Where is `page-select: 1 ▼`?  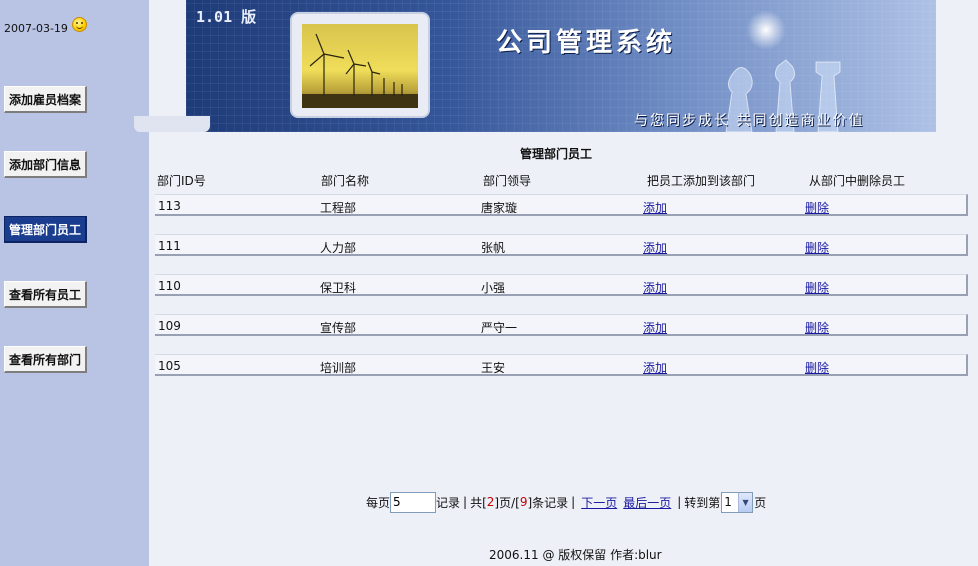 page-select: 1 ▼ is located at coordinates (737, 502).